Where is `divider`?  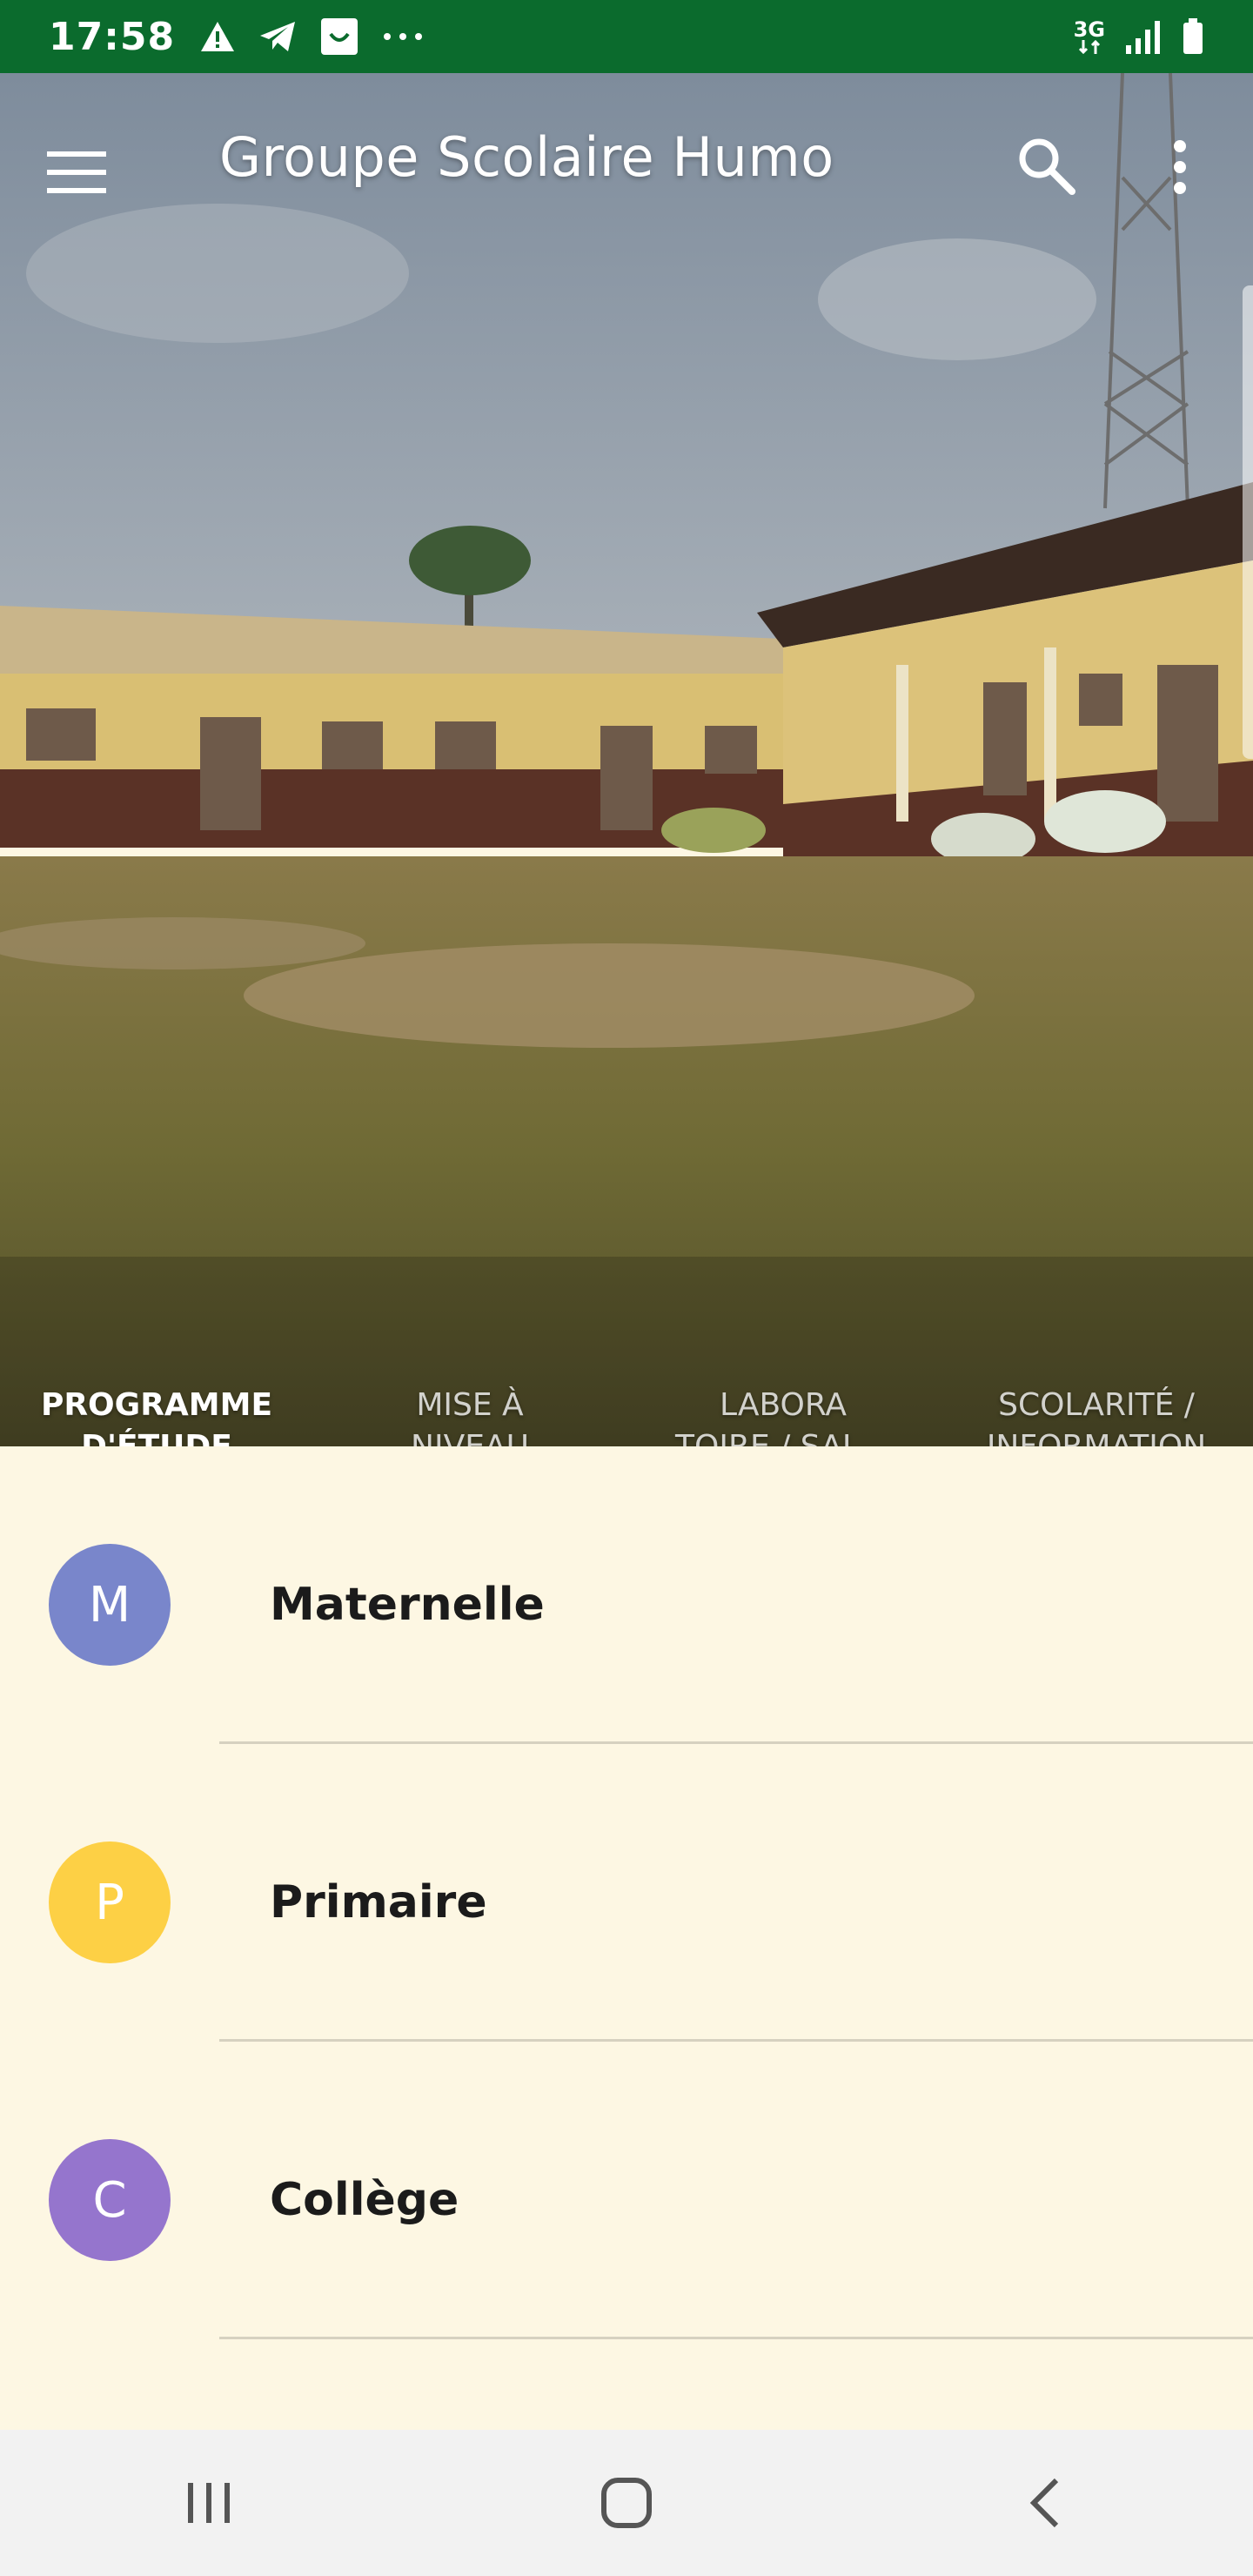 divider is located at coordinates (736, 2338).